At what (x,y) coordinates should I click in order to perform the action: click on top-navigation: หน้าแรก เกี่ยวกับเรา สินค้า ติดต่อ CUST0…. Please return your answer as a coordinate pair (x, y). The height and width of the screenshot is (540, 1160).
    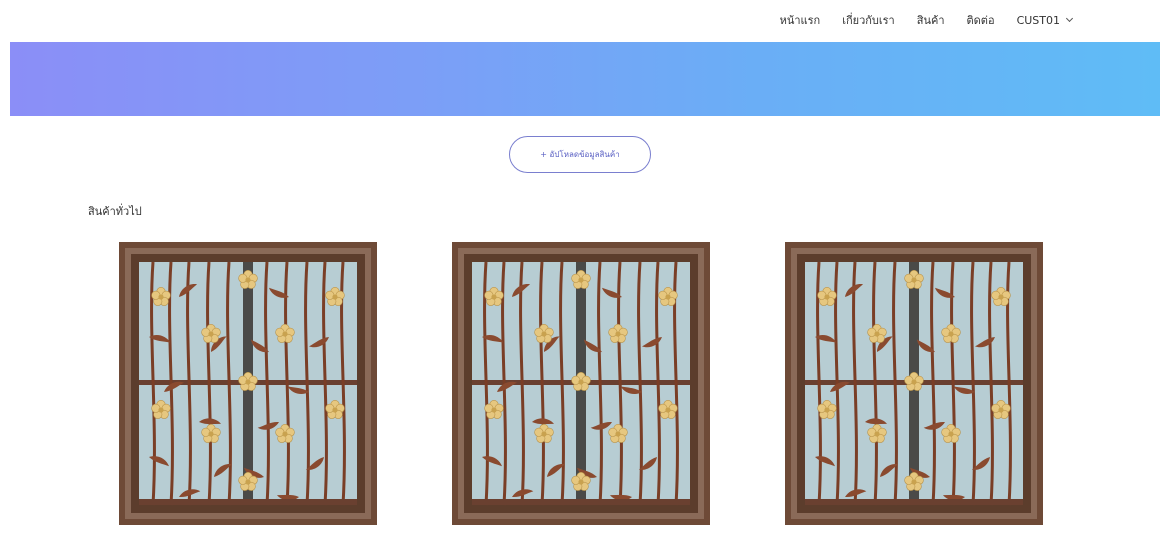
    Looking at the image, I should click on (580, 21).